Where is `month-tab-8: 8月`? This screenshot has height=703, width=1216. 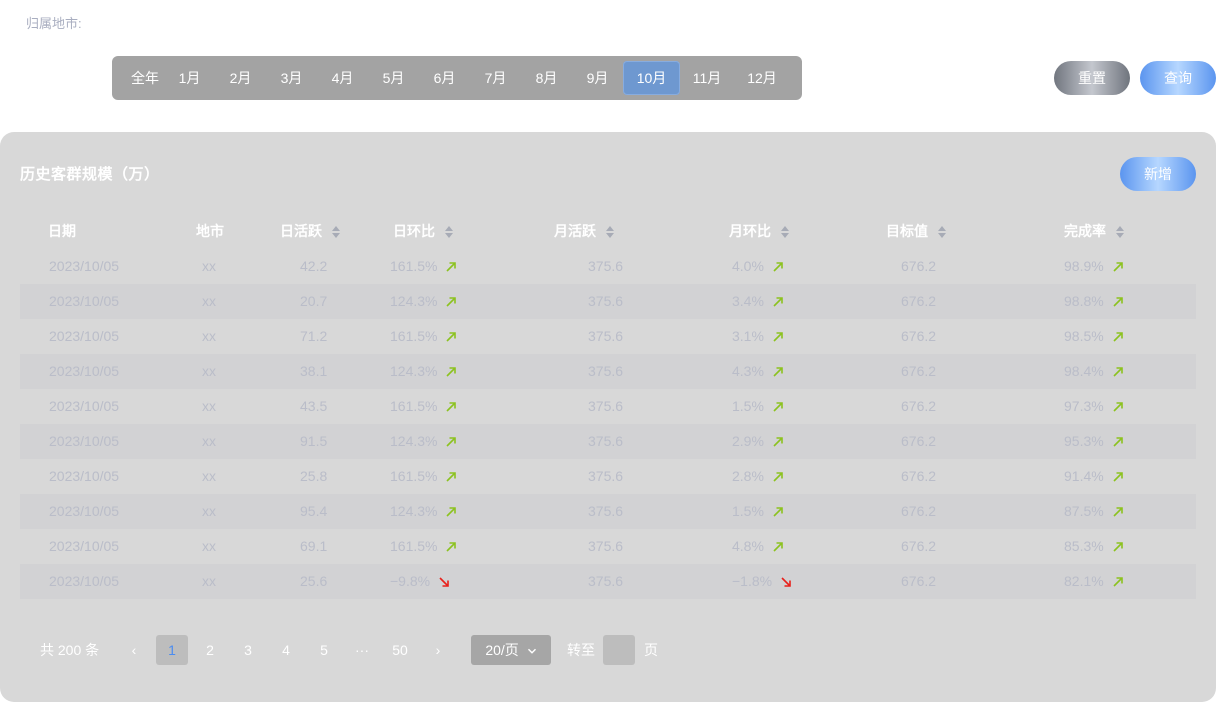 month-tab-8: 8月 is located at coordinates (546, 78).